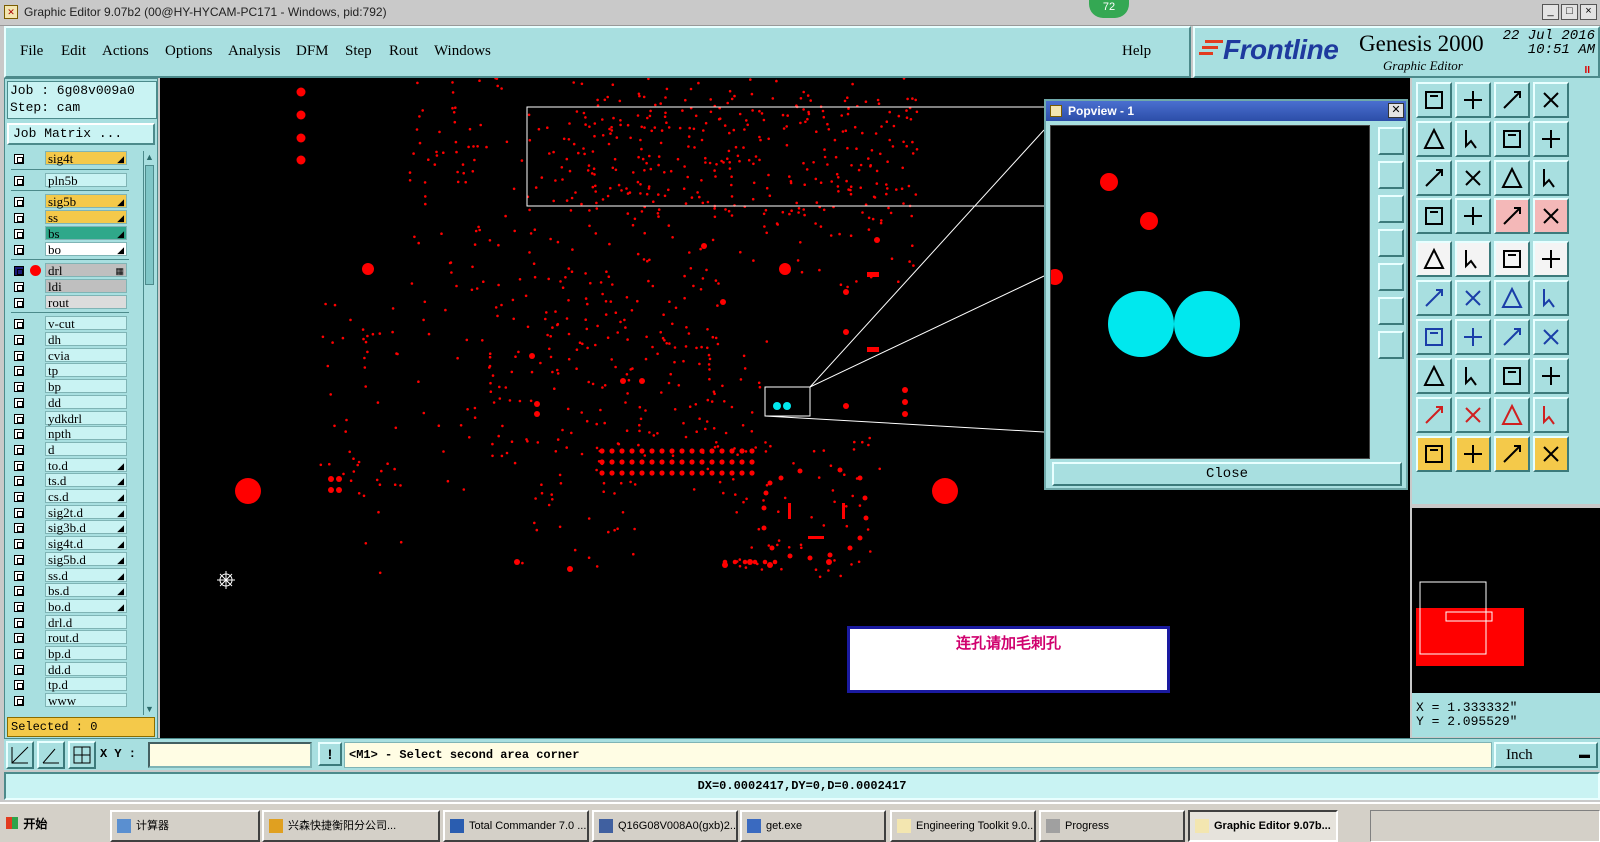 The width and height of the screenshot is (1600, 842). What do you see at coordinates (75, 669) in the screenshot?
I see `layer-row: dd.d` at bounding box center [75, 669].